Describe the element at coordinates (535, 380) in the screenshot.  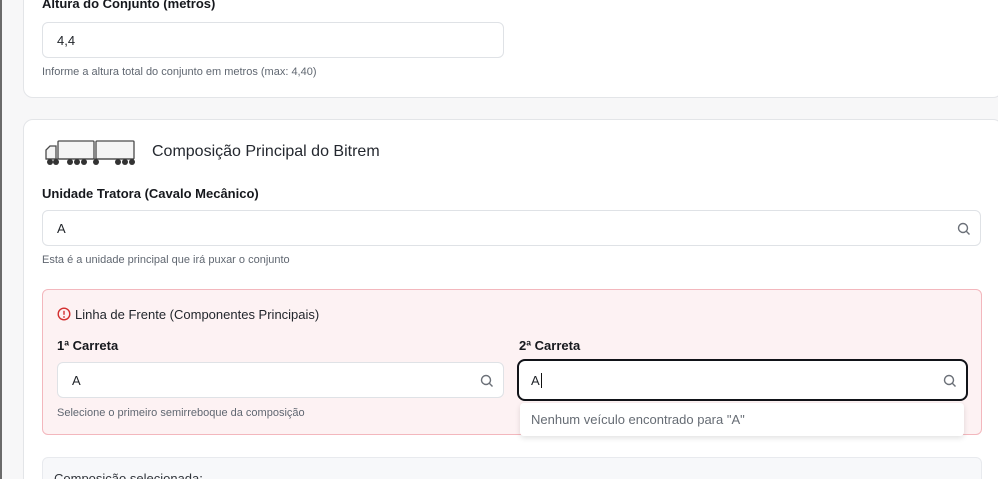
I see `trailer2-input-value: A` at that location.